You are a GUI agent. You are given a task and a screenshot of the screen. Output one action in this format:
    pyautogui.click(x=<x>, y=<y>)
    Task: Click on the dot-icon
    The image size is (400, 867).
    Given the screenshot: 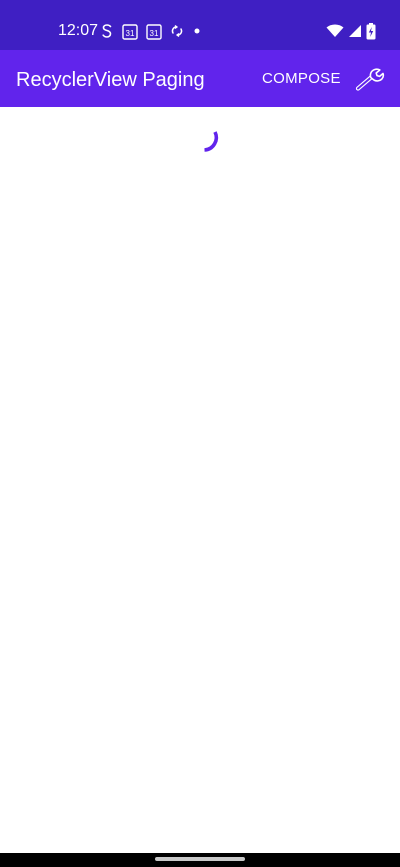 What is the action you would take?
    pyautogui.click(x=197, y=31)
    